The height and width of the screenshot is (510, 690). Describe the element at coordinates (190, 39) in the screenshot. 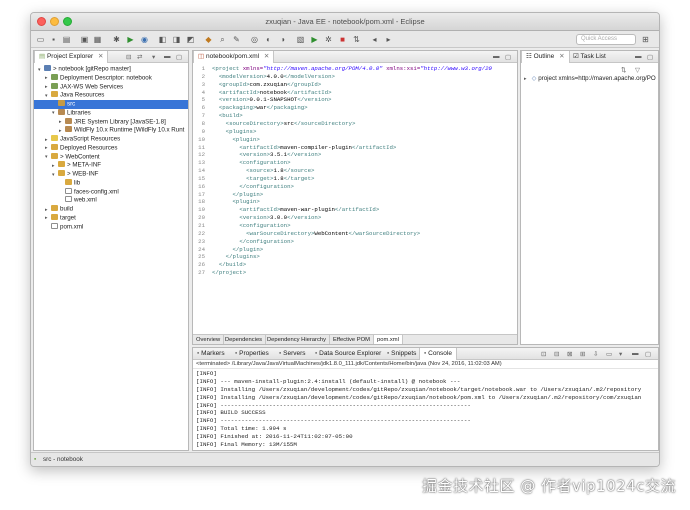

I see `new-class-icon: ◩` at that location.